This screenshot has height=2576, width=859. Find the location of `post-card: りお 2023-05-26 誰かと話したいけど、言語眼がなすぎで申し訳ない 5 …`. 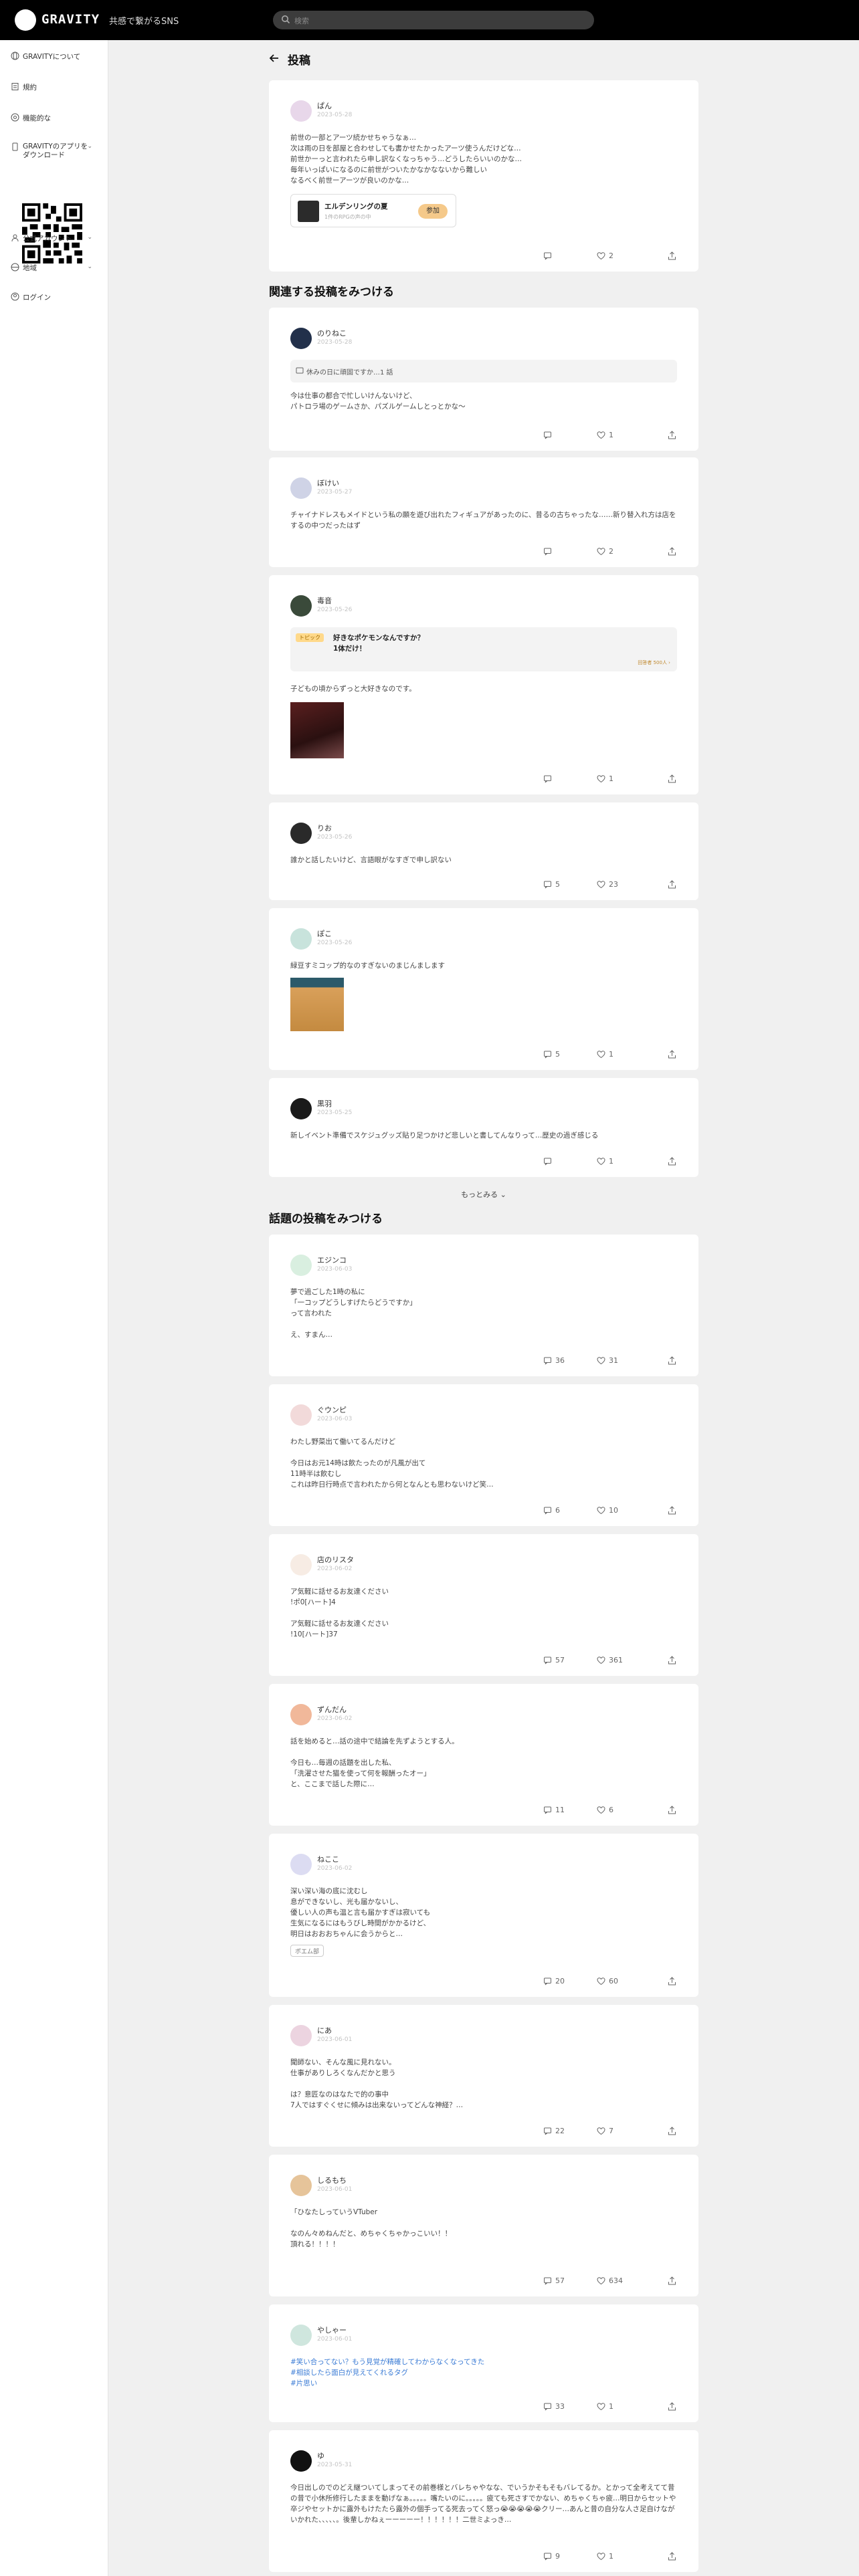

post-card: りお 2023-05-26 誰かと話したいけど、言語眼がなすぎで申し訳ない 5 … is located at coordinates (483, 851).